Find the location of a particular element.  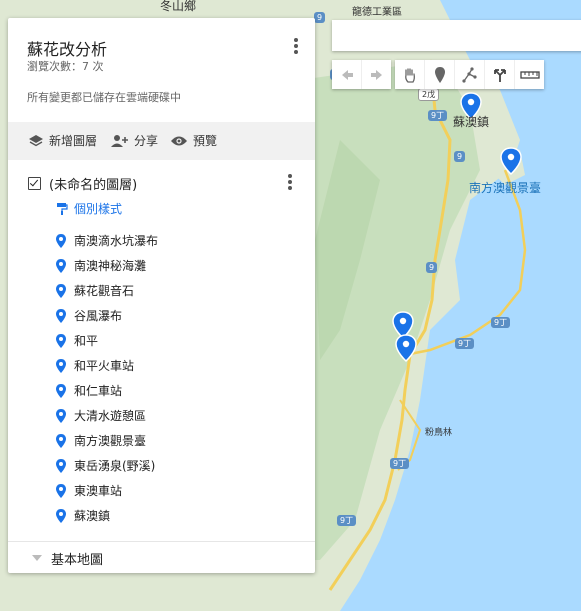

list-item: 蘇花觀音石 is located at coordinates (106, 290).